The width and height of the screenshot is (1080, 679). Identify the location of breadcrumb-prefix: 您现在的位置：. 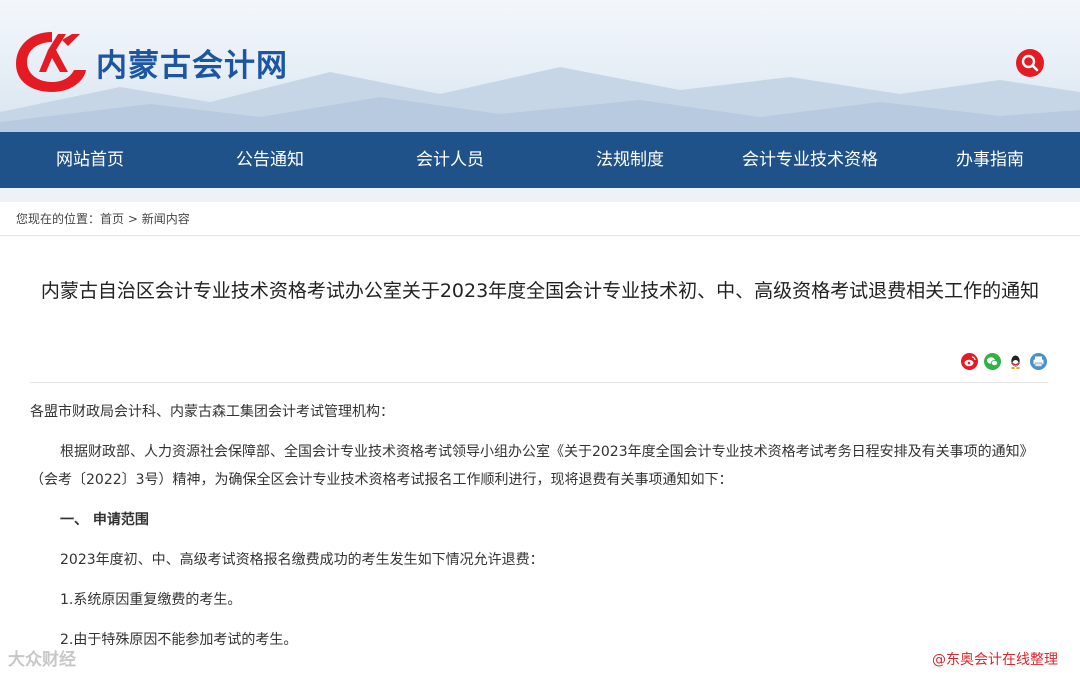
(58, 219).